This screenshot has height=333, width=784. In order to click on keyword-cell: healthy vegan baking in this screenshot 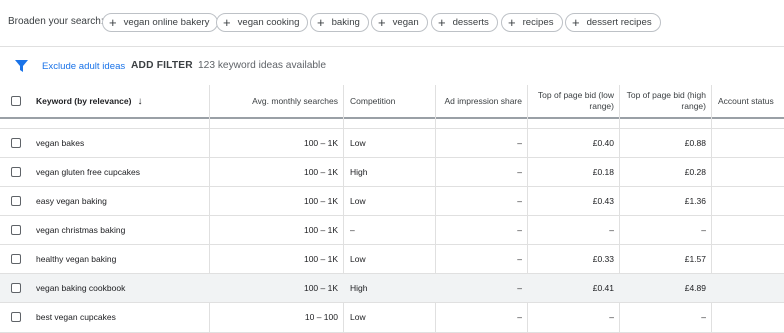, I will do `click(76, 259)`.